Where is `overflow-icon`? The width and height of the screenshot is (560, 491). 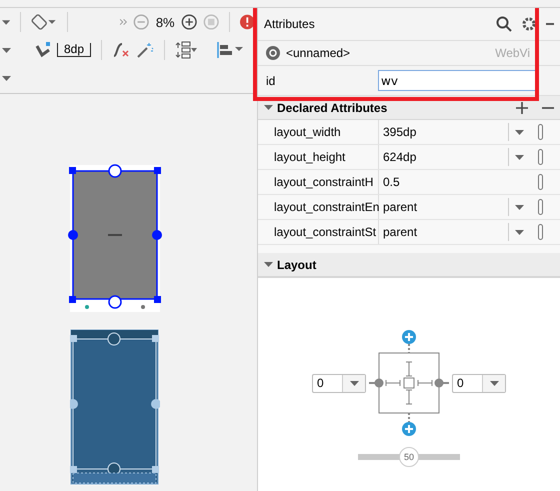
overflow-icon is located at coordinates (124, 22).